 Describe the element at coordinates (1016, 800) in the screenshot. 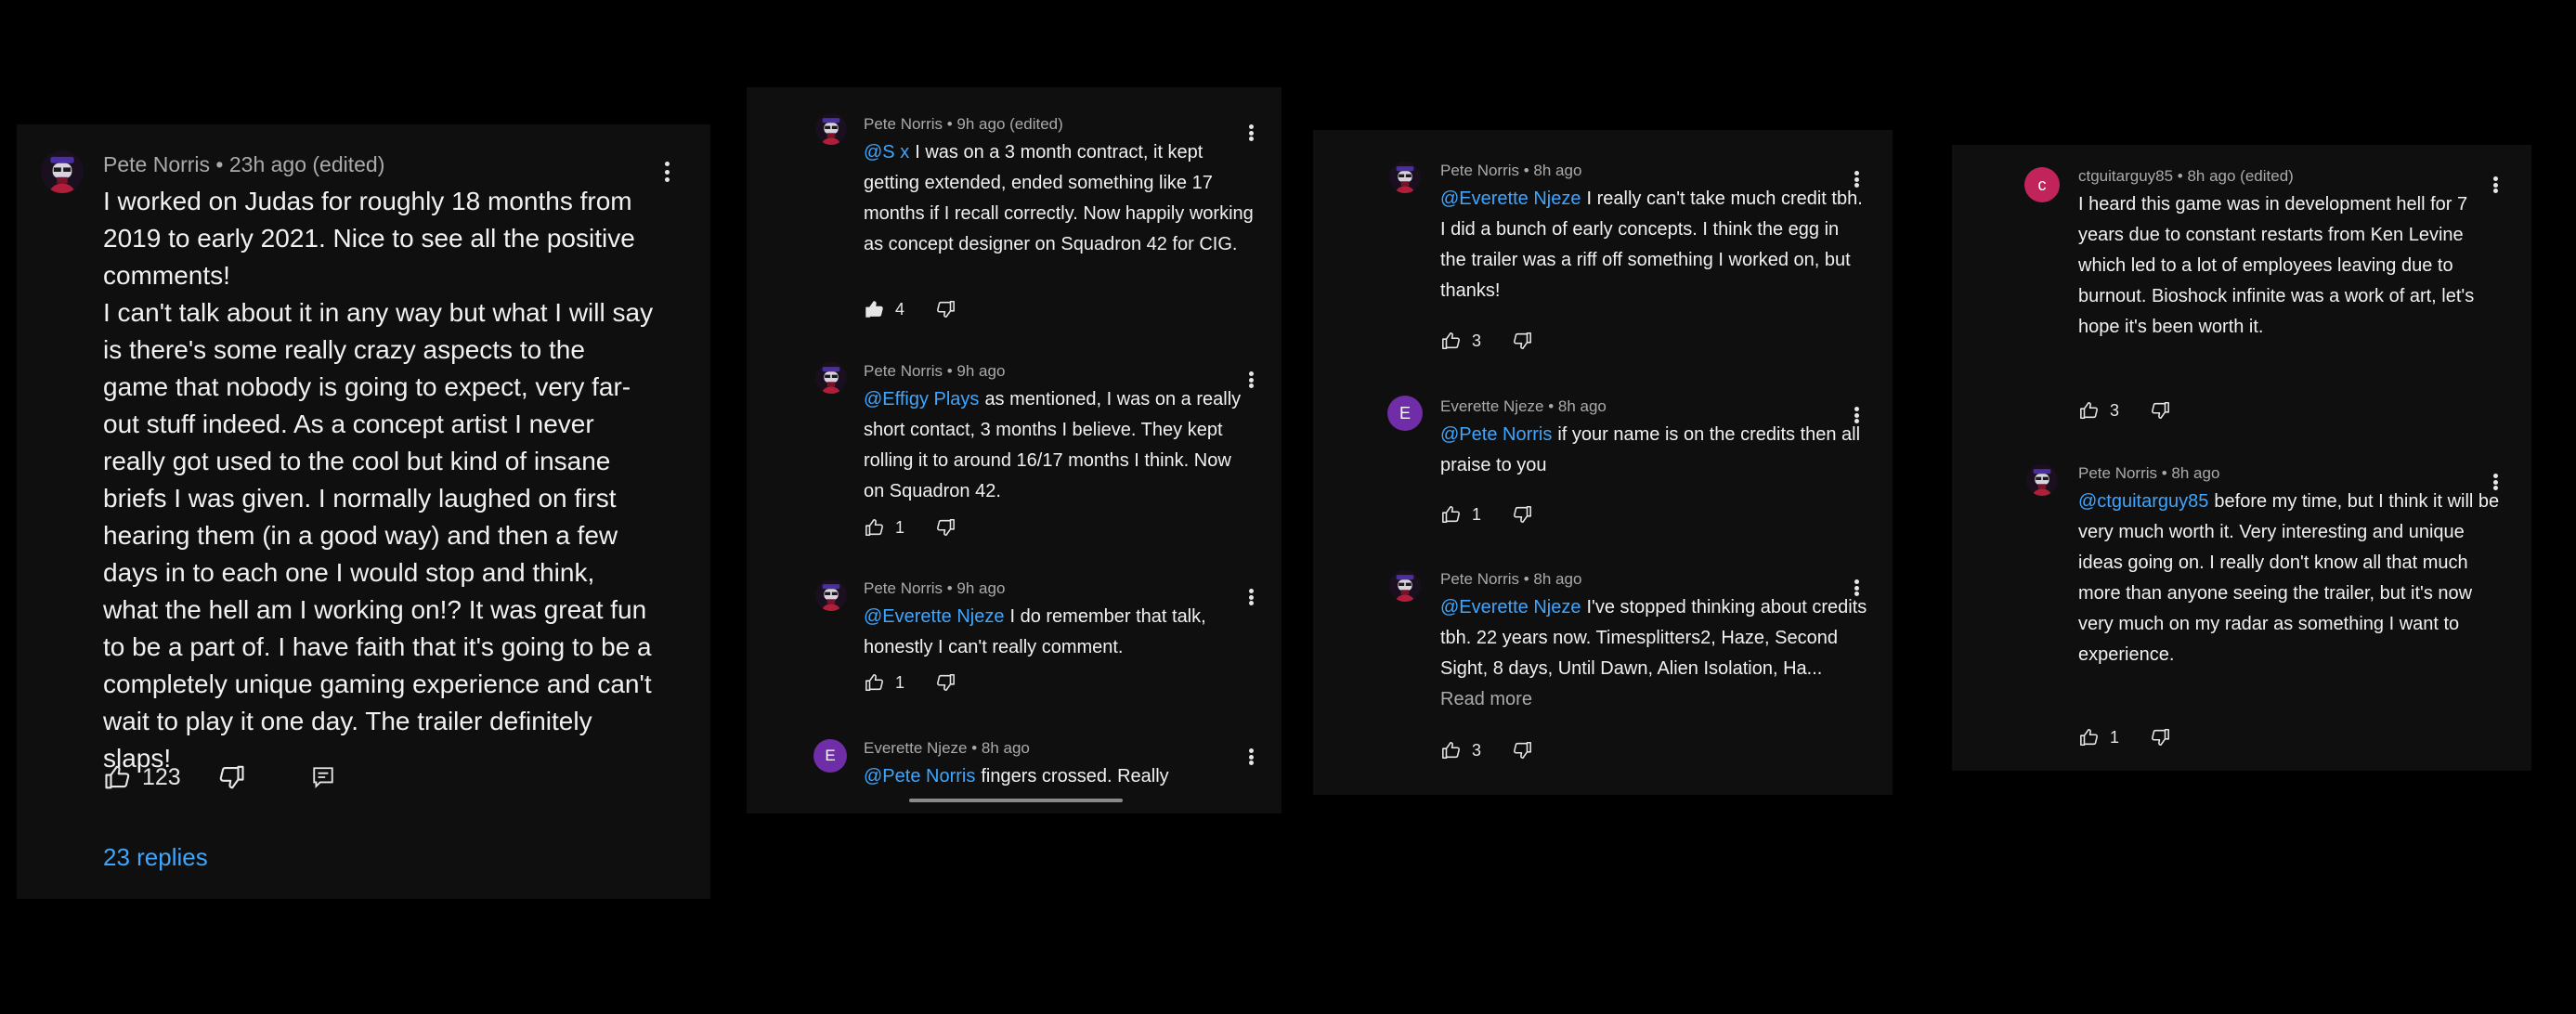

I see `scrollbar` at that location.